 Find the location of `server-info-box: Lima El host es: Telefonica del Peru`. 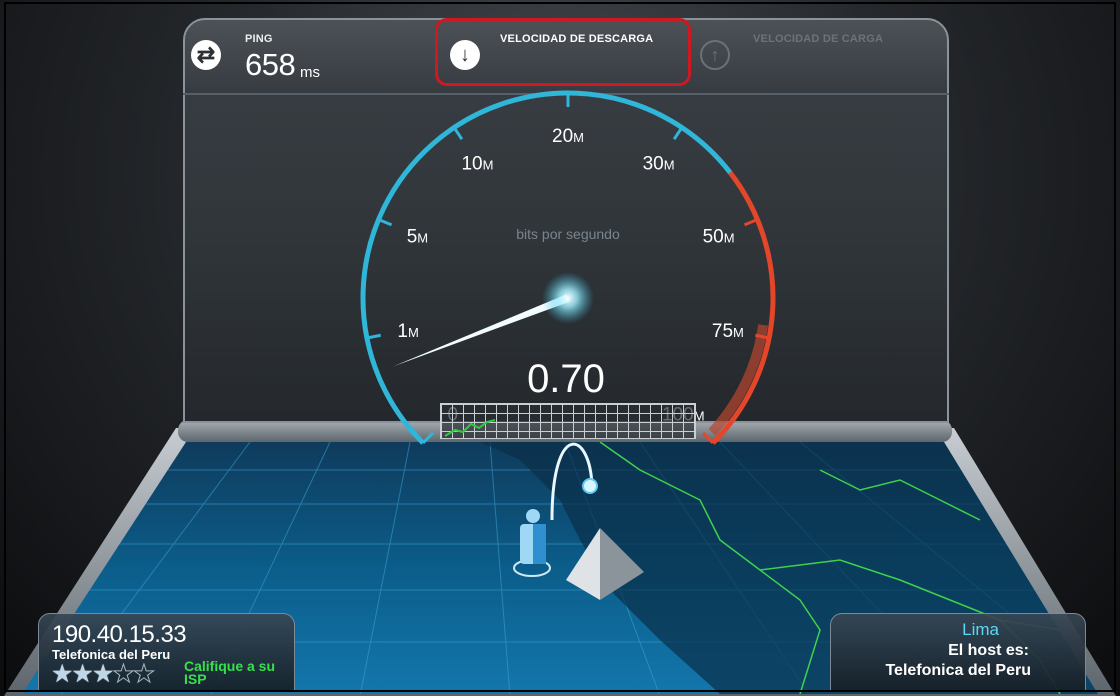

server-info-box: Lima El host es: Telefonica del Peru is located at coordinates (958, 652).